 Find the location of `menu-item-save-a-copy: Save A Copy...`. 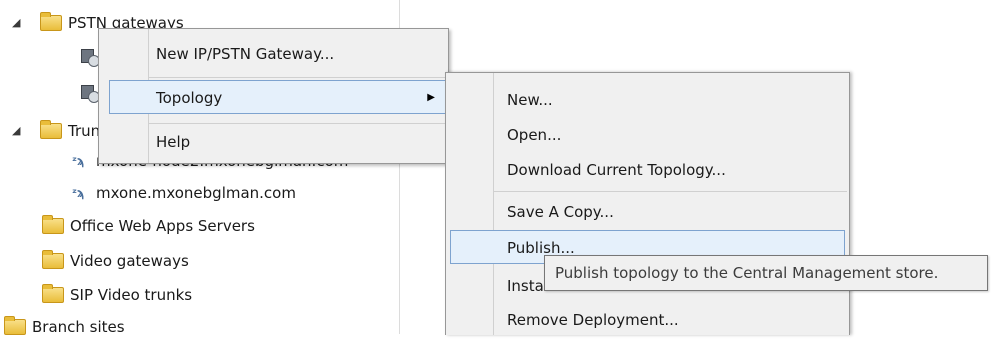

menu-item-save-a-copy: Save A Copy... is located at coordinates (647, 212).